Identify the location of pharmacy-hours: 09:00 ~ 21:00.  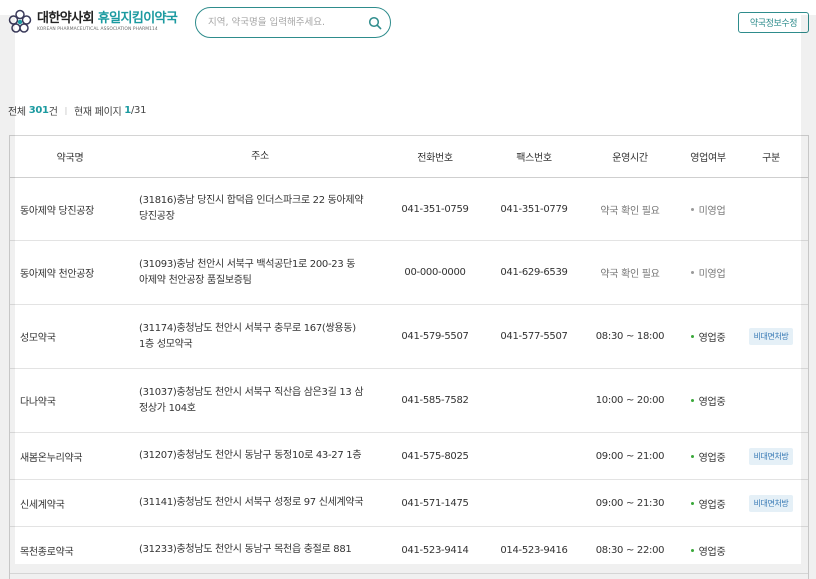
(630, 456).